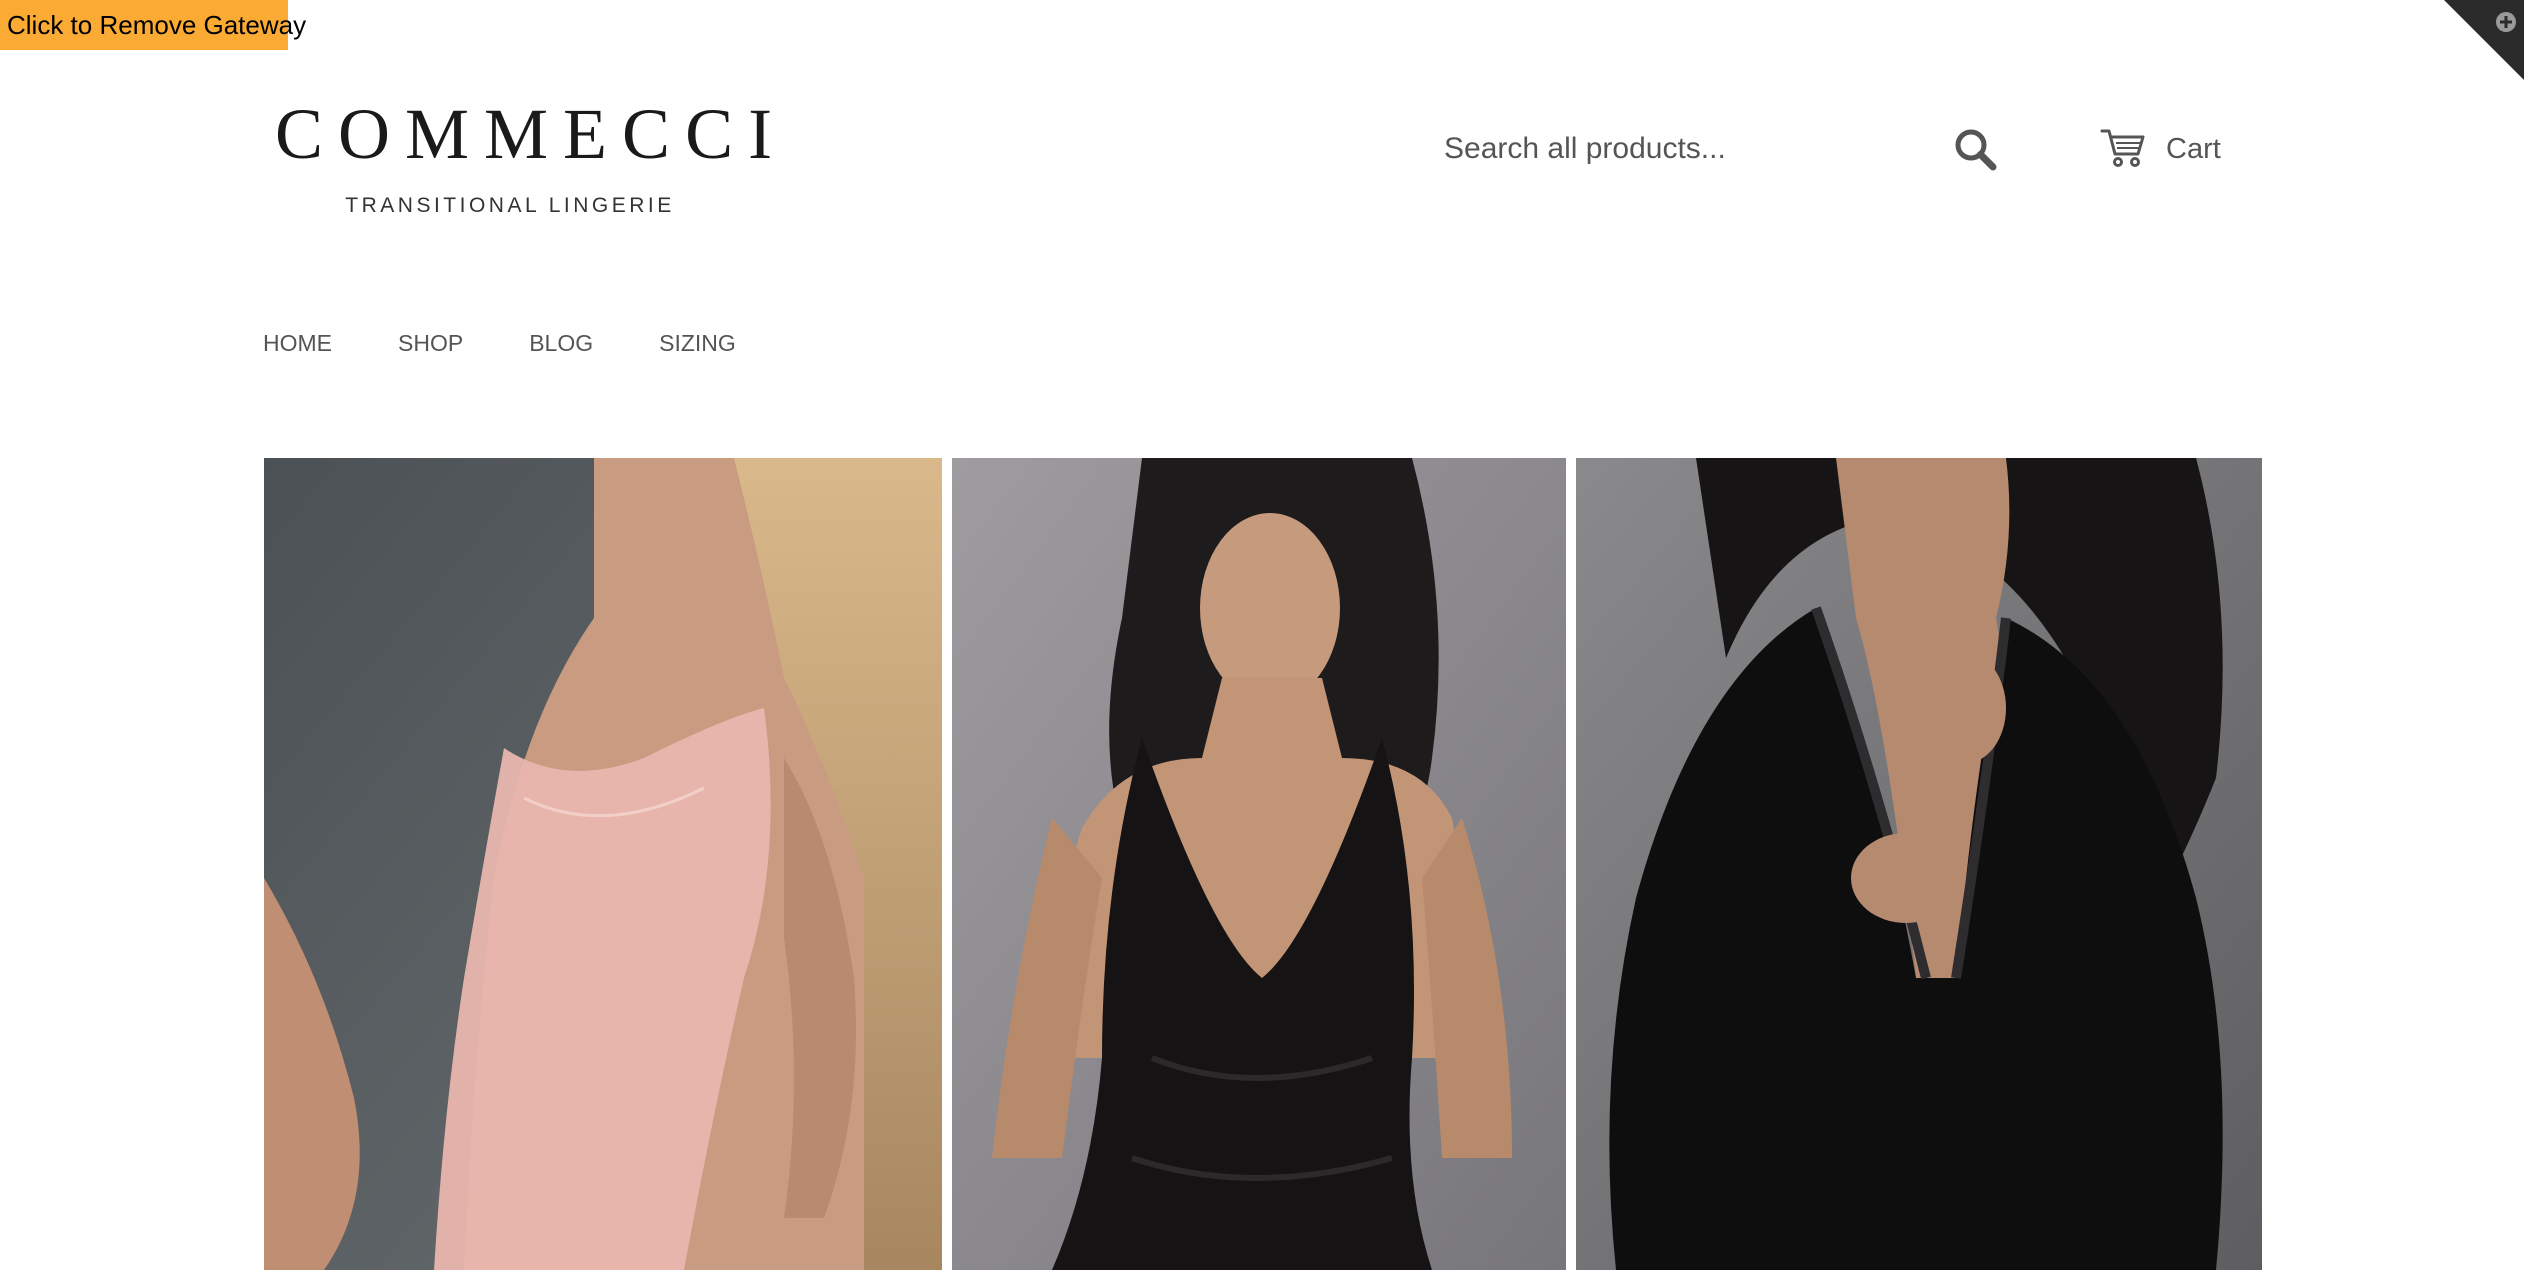  Describe the element at coordinates (430, 343) in the screenshot. I see `nav-item-shop: SHOP` at that location.